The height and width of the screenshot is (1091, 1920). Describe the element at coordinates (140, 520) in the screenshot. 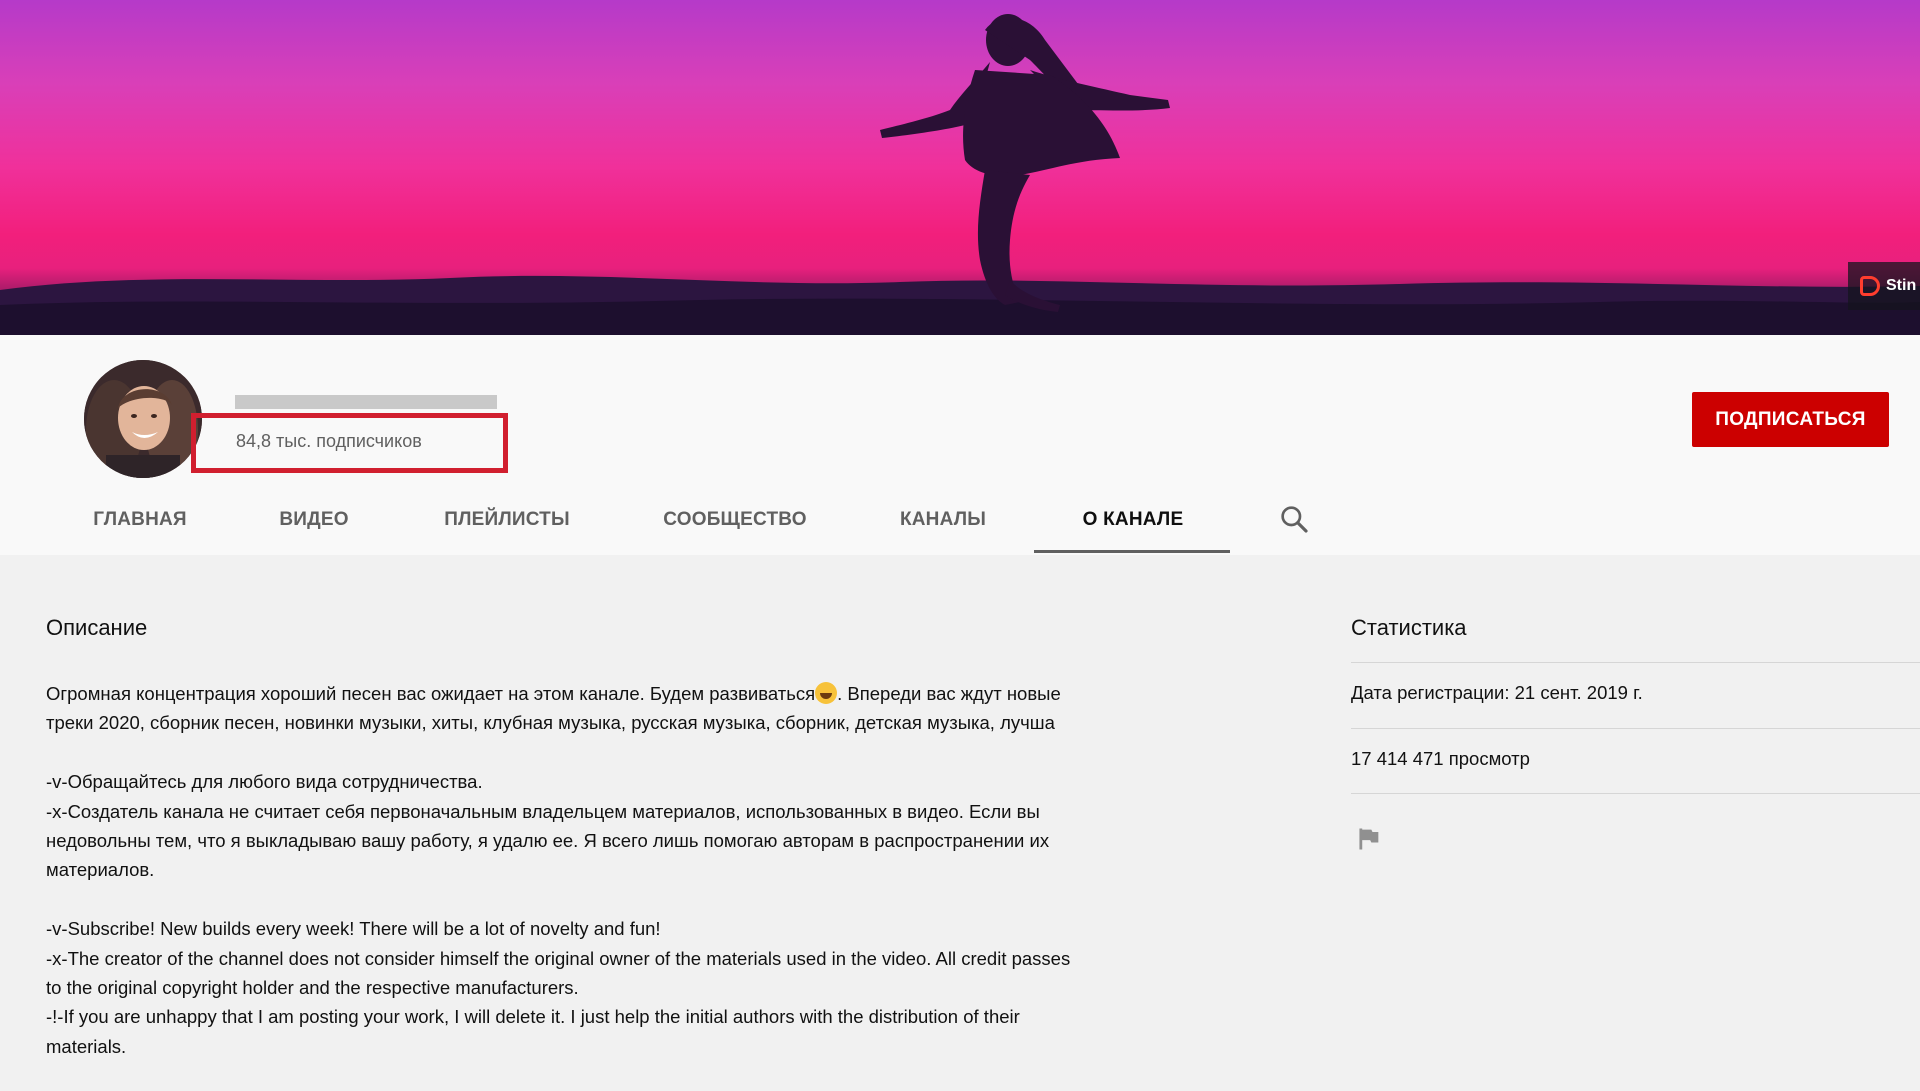

I see `tab-home: ГЛАВНАЯ` at that location.